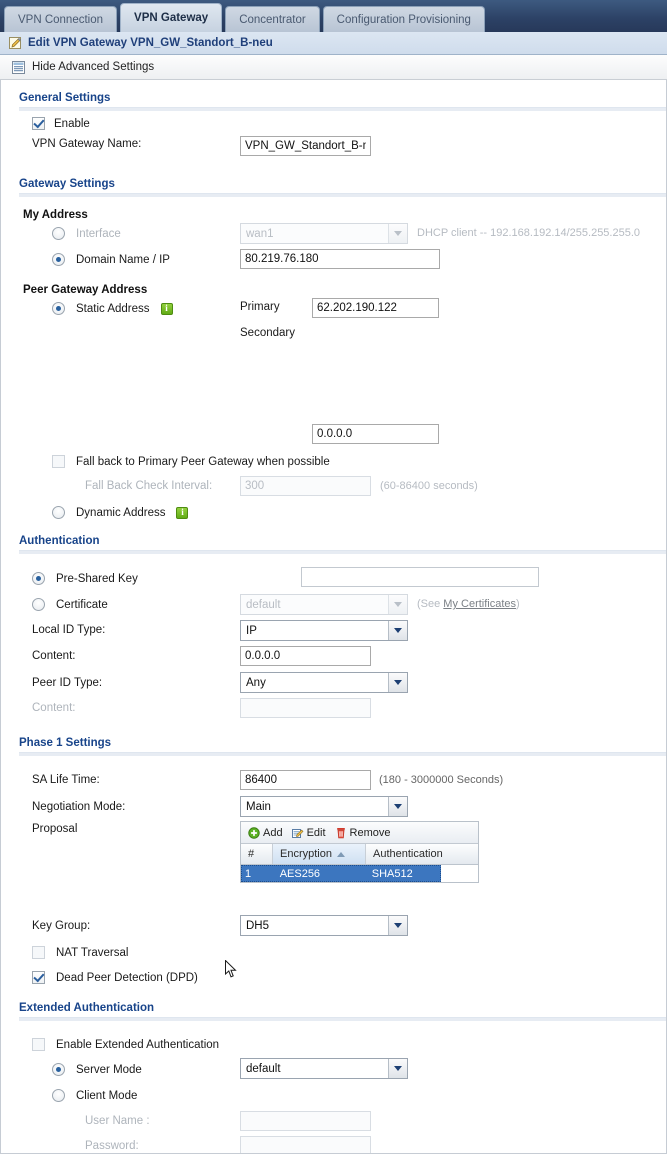 Image resolution: width=667 pixels, height=1154 pixels. I want to click on sort-ascending-icon, so click(340, 854).